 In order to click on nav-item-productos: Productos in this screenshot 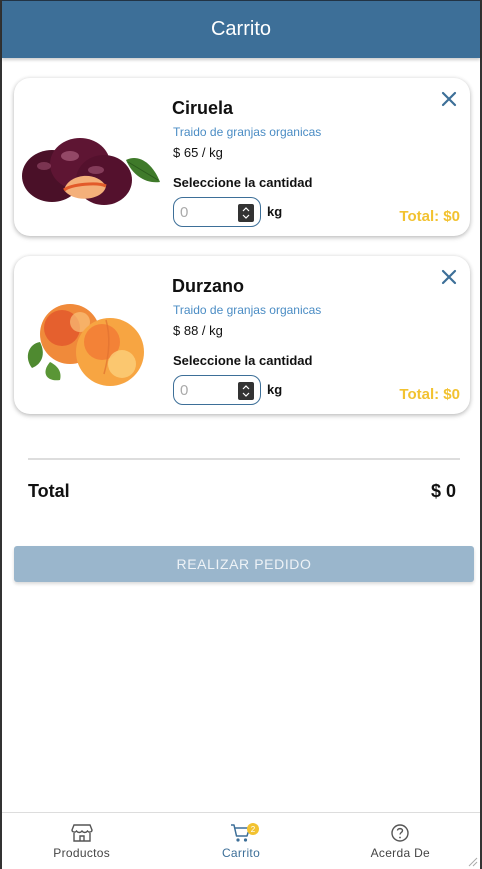, I will do `click(81, 841)`.